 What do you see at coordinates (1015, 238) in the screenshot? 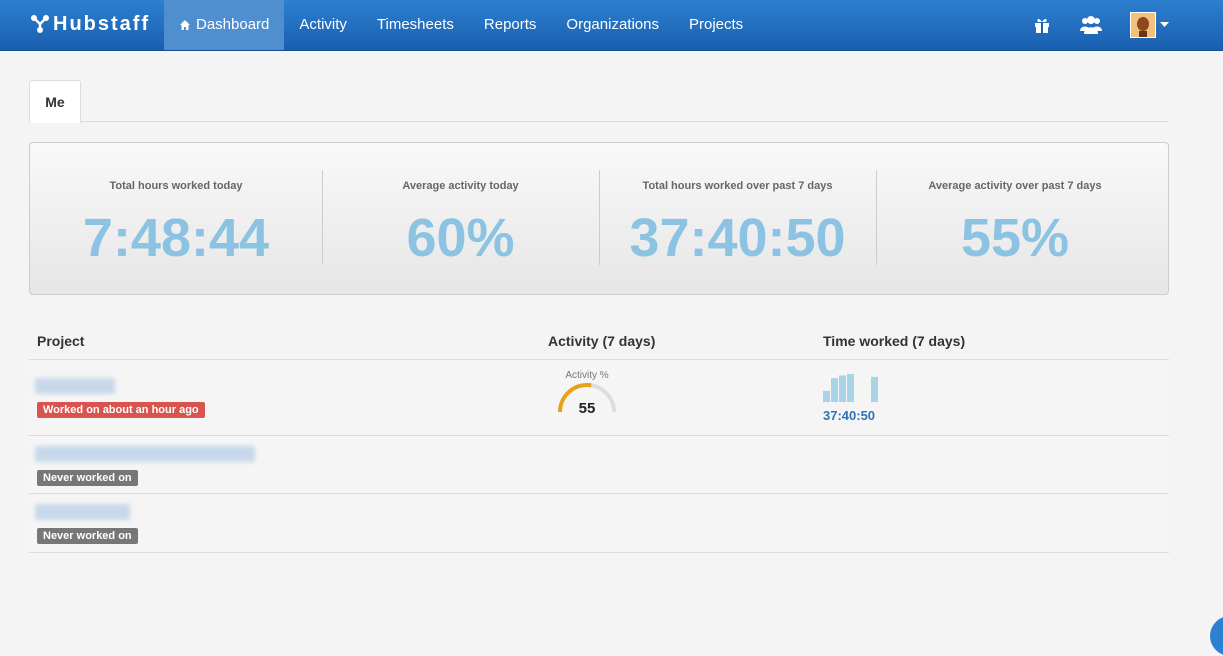
I see `stat-value: 55%` at bounding box center [1015, 238].